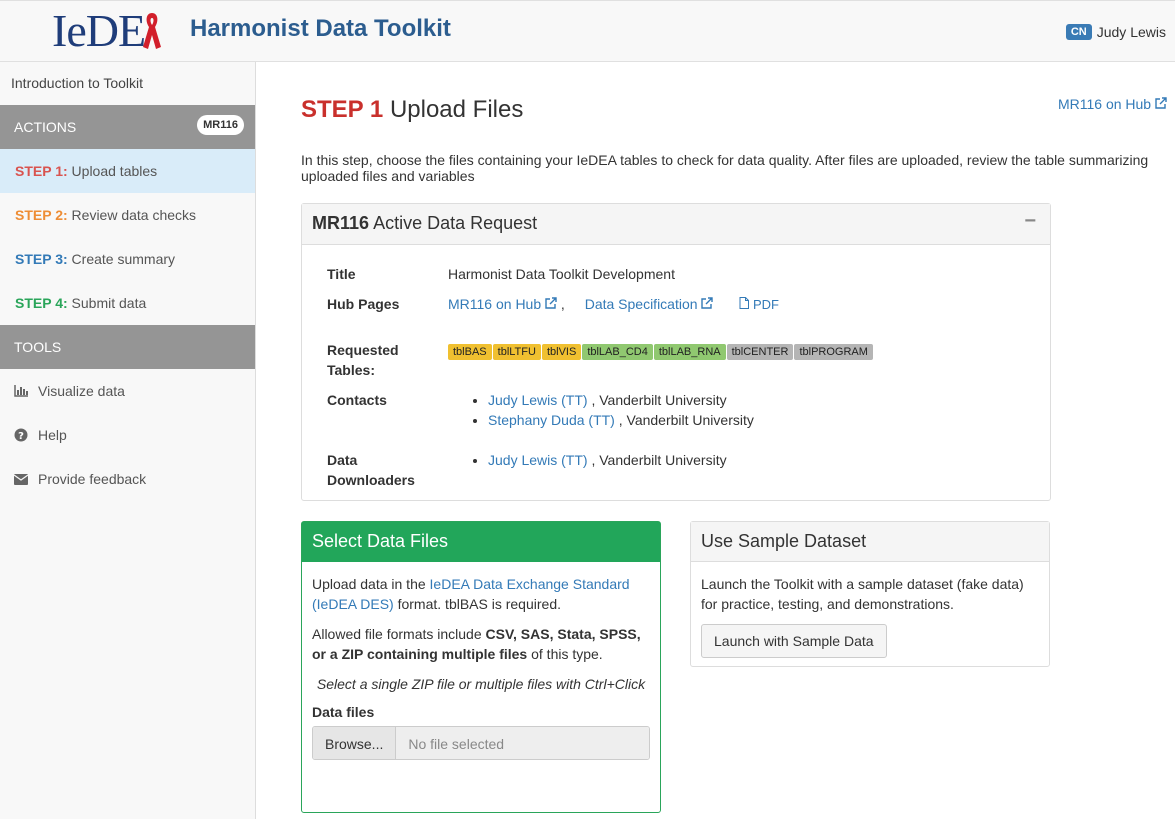 Image resolution: width=1175 pixels, height=819 pixels. I want to click on sidebar-item-step1: STEP 1: Upload tables, so click(127, 171).